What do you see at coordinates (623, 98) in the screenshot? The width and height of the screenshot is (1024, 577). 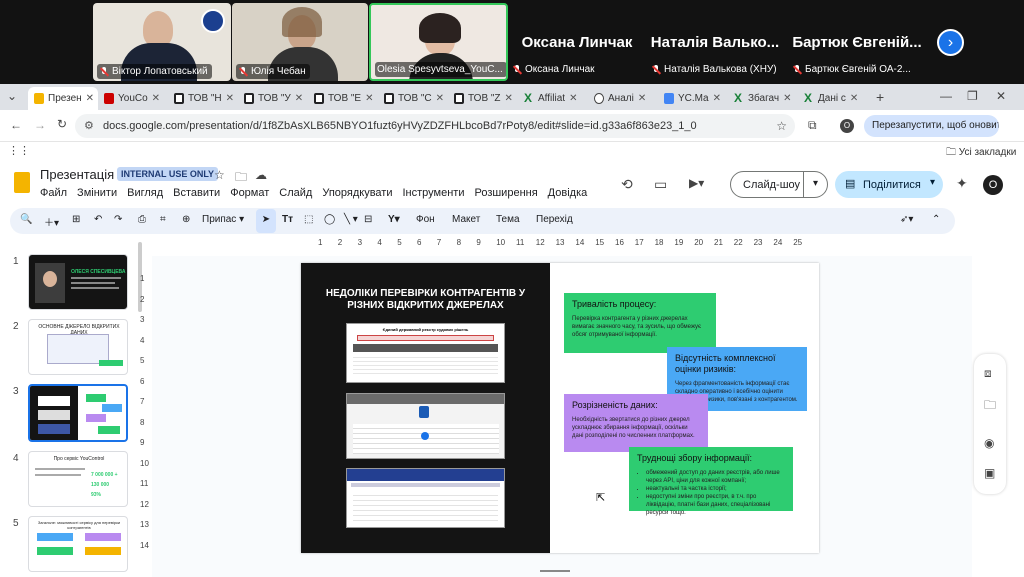 I see `browser-tab: Аналі ✕` at bounding box center [623, 98].